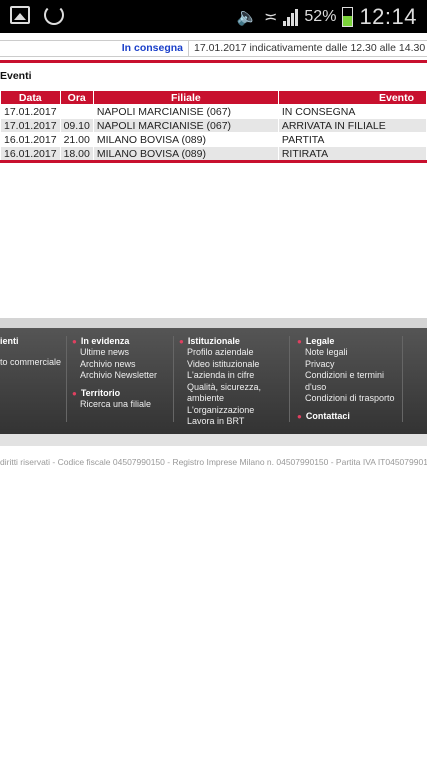 This screenshot has width=427, height=759. I want to click on mute-icon: 🔈, so click(247, 16).